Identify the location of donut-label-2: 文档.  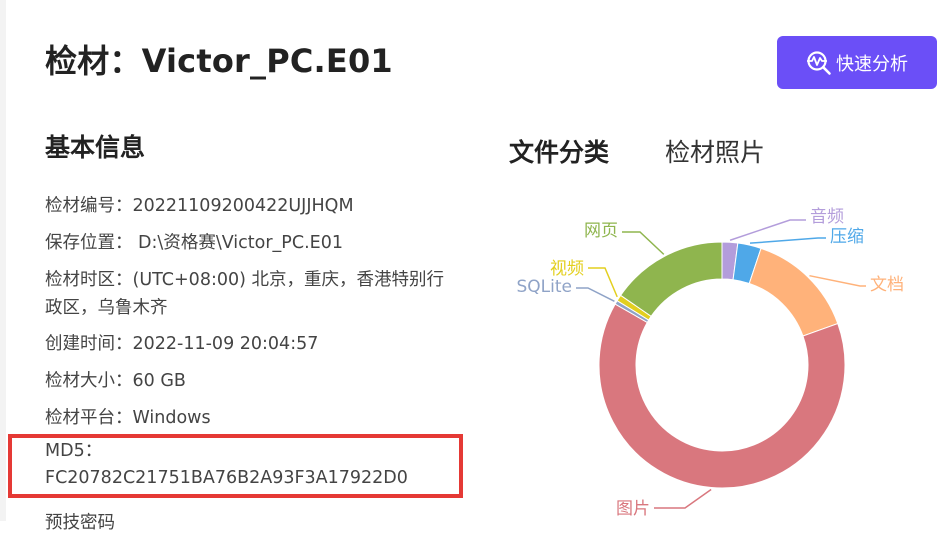
(887, 285).